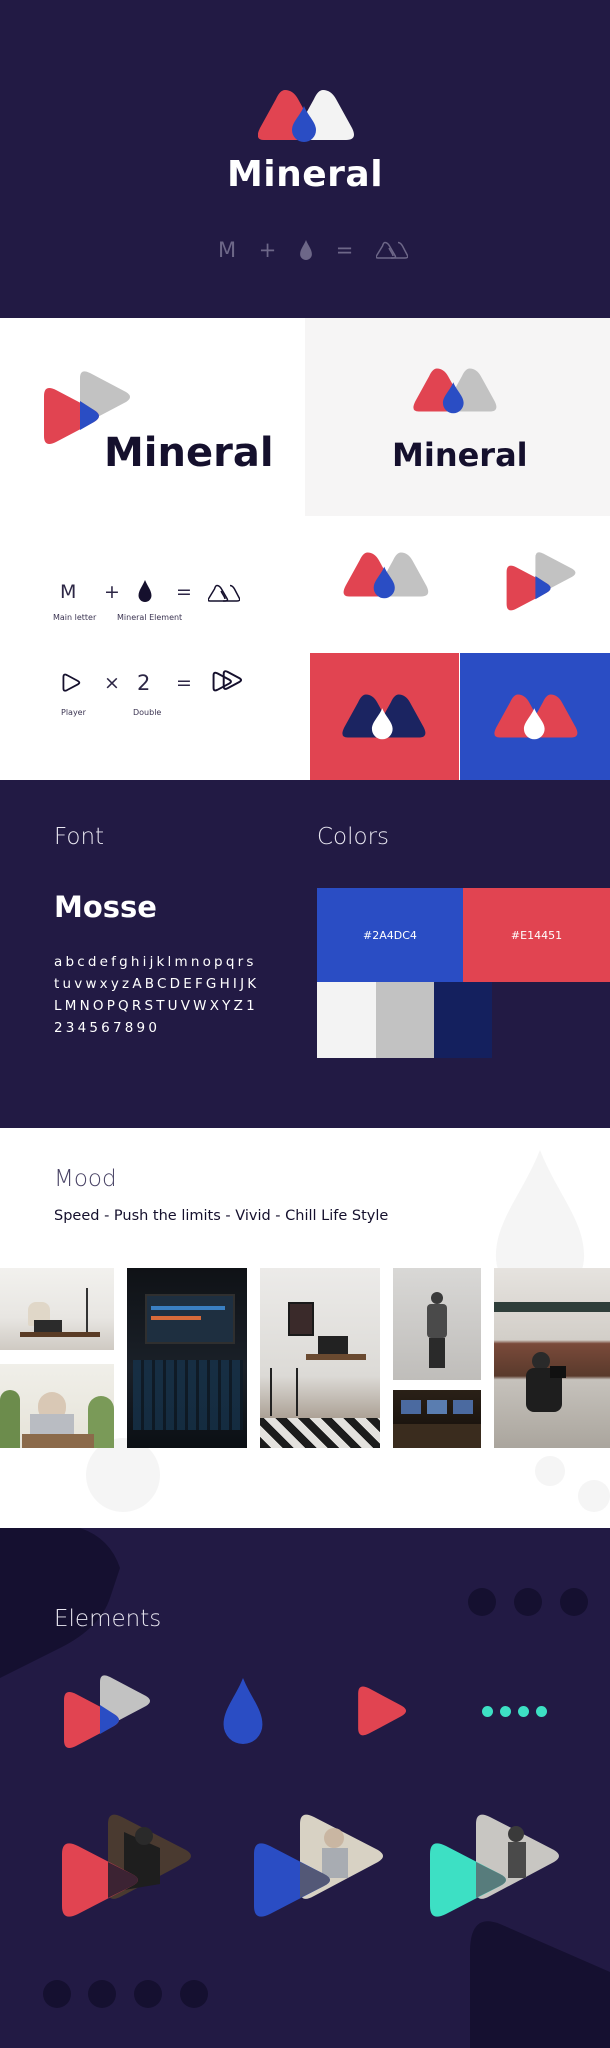 The width and height of the screenshot is (610, 2048). I want to click on photo-play-combo-red, so click(126, 1865).